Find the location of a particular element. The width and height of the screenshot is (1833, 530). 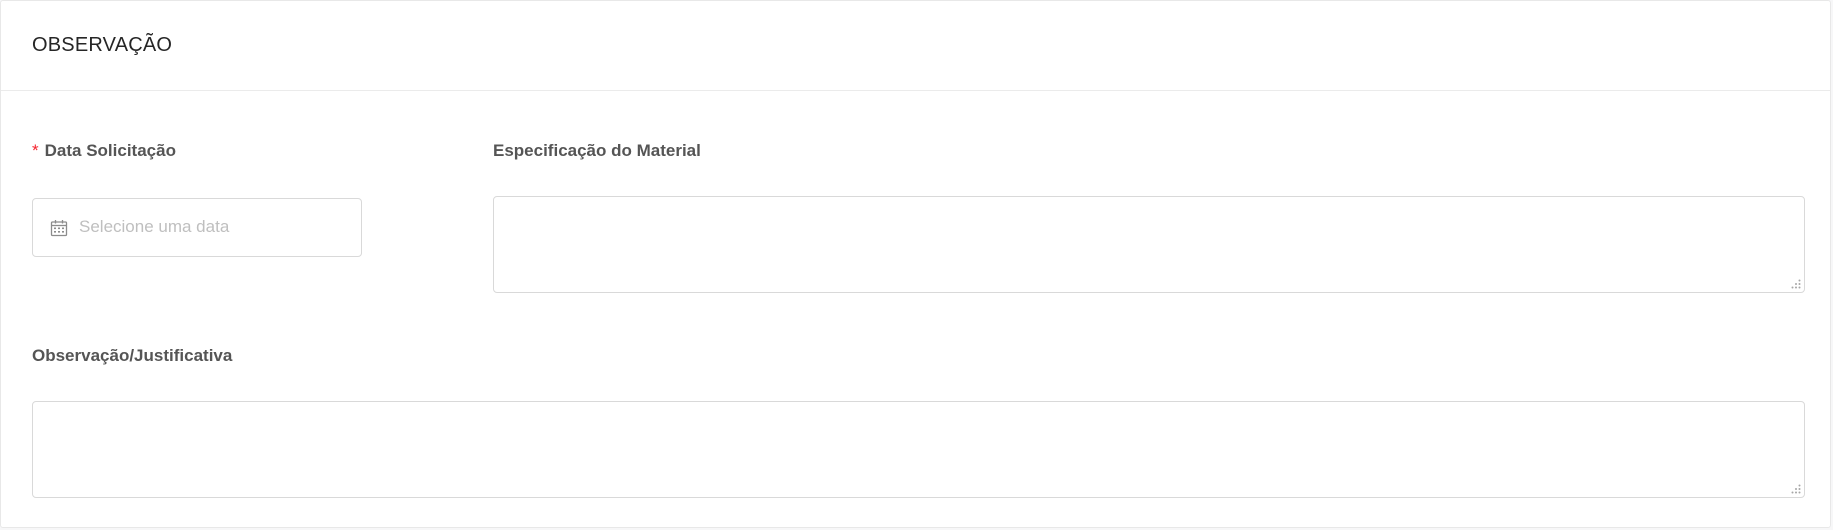

data-solicitacao-date-picker: Selecione uma data is located at coordinates (197, 227).